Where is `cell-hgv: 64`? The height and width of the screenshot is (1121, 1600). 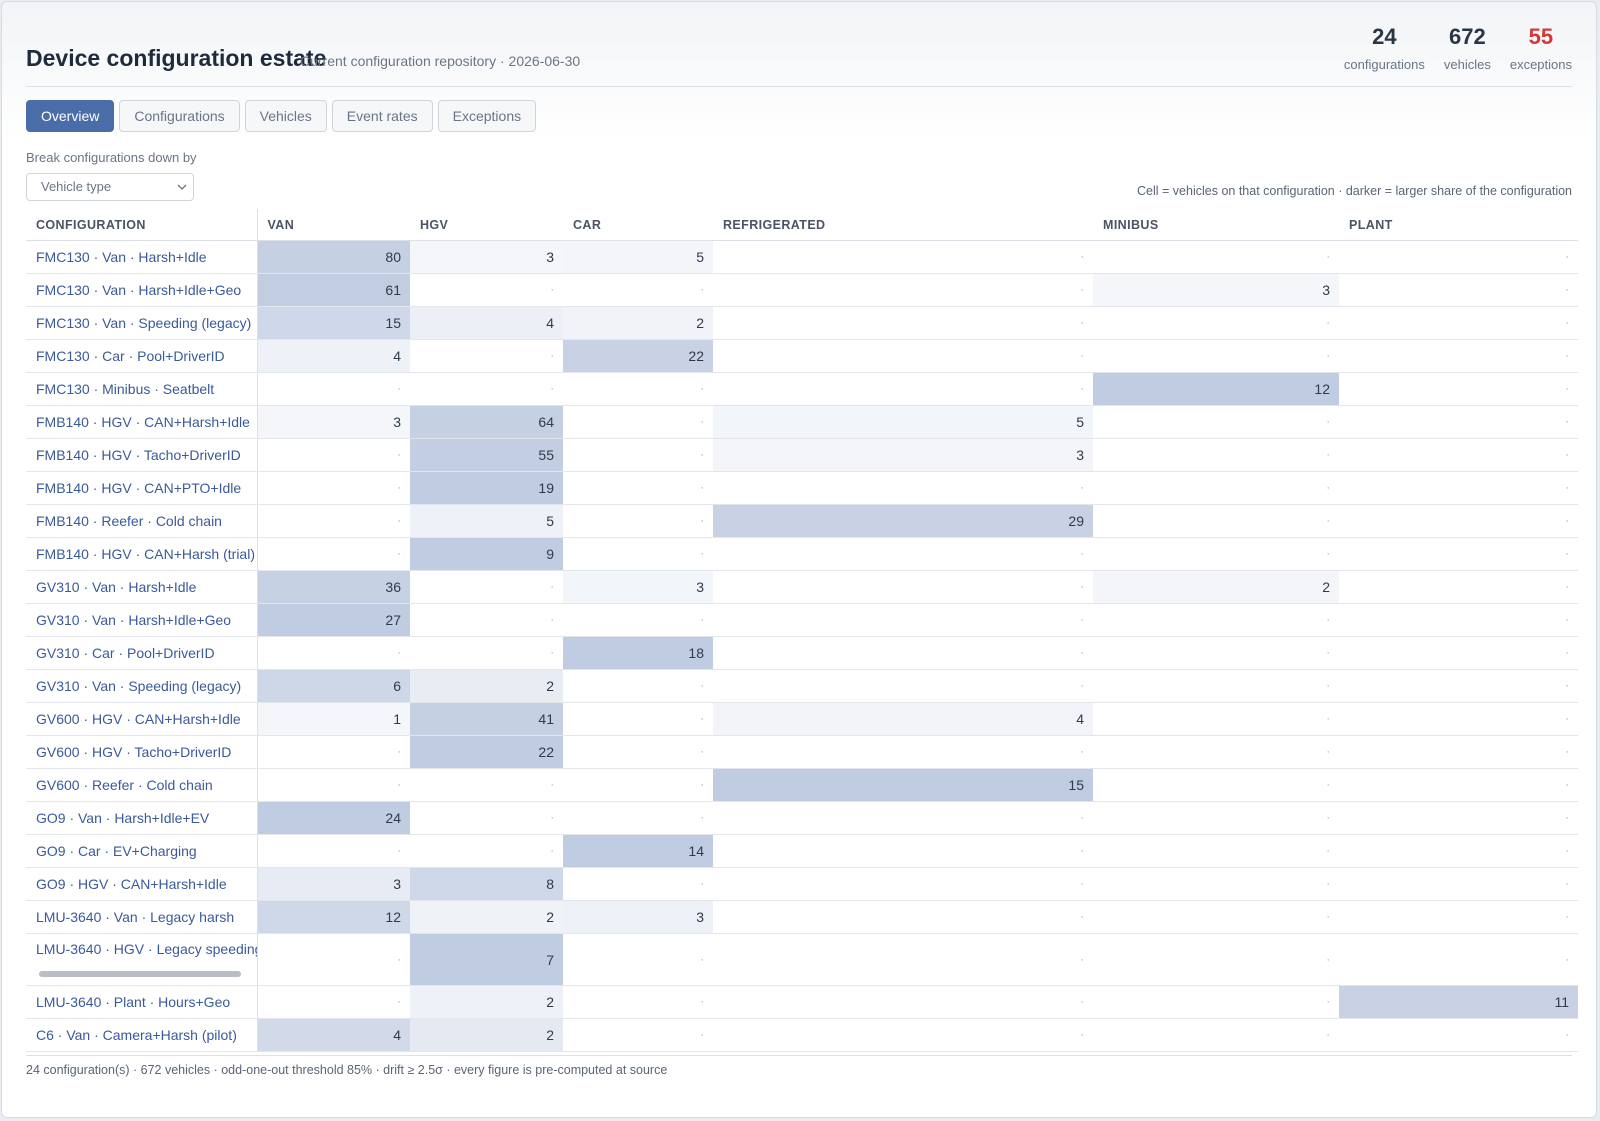 cell-hgv: 64 is located at coordinates (486, 422).